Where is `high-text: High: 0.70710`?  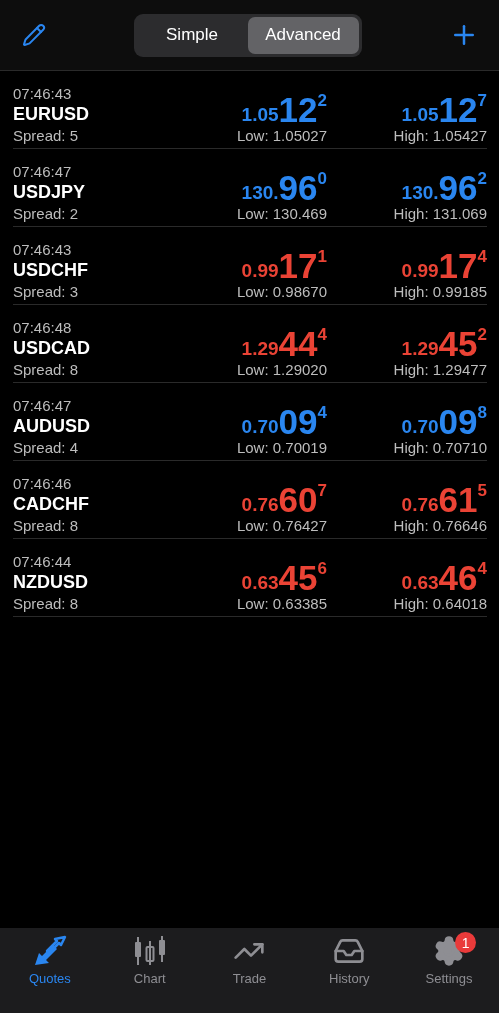
high-text: High: 0.70710 is located at coordinates (440, 447).